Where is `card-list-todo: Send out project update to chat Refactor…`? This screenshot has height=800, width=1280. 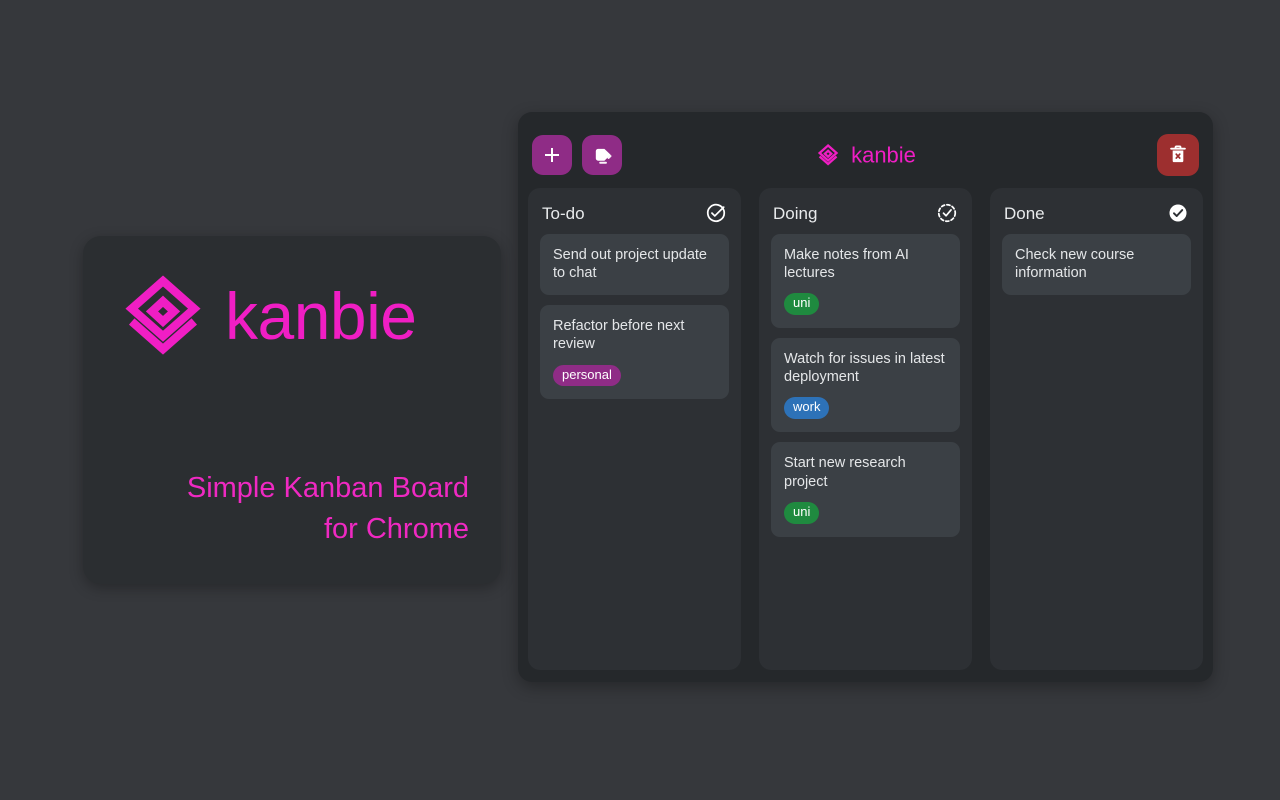
card-list-todo: Send out project update to chat Refactor… is located at coordinates (634, 322).